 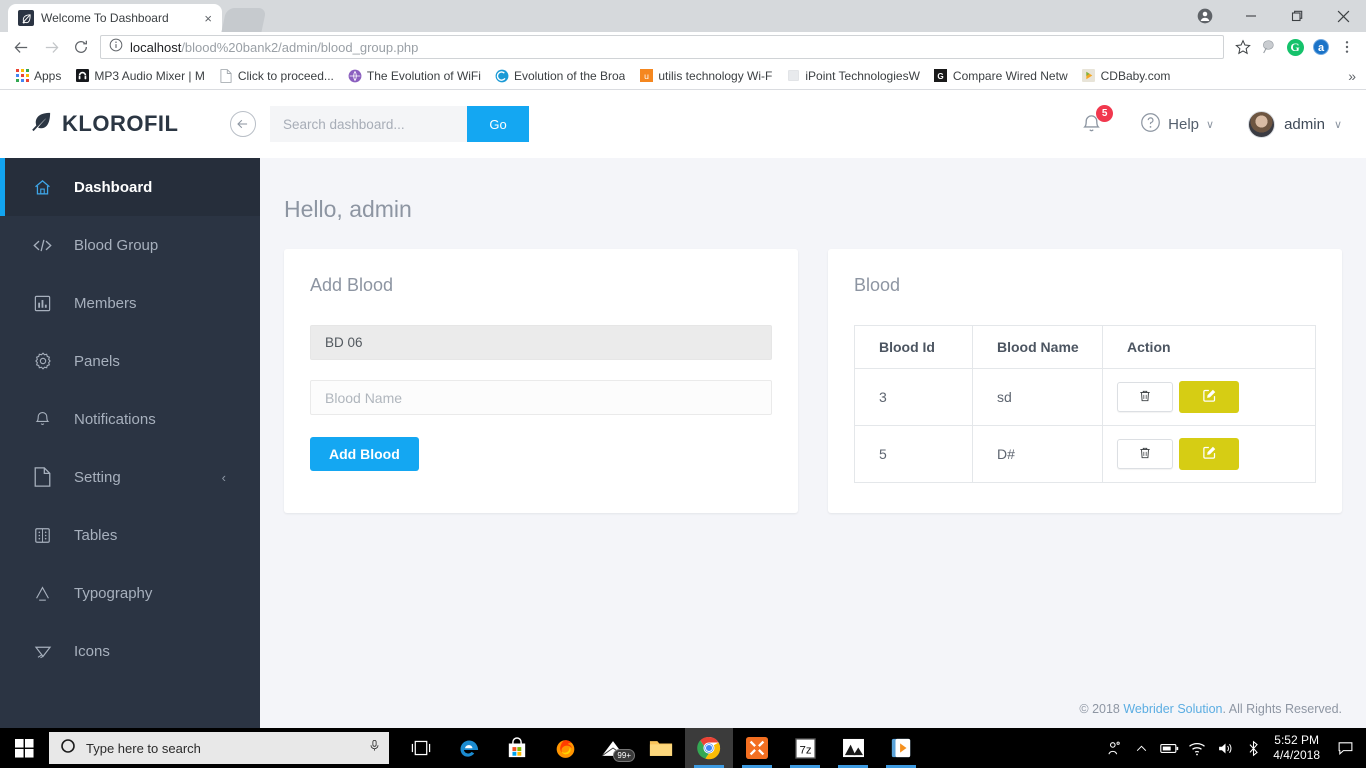 I want to click on sidebar-item-icons: Icons, so click(x=130, y=651).